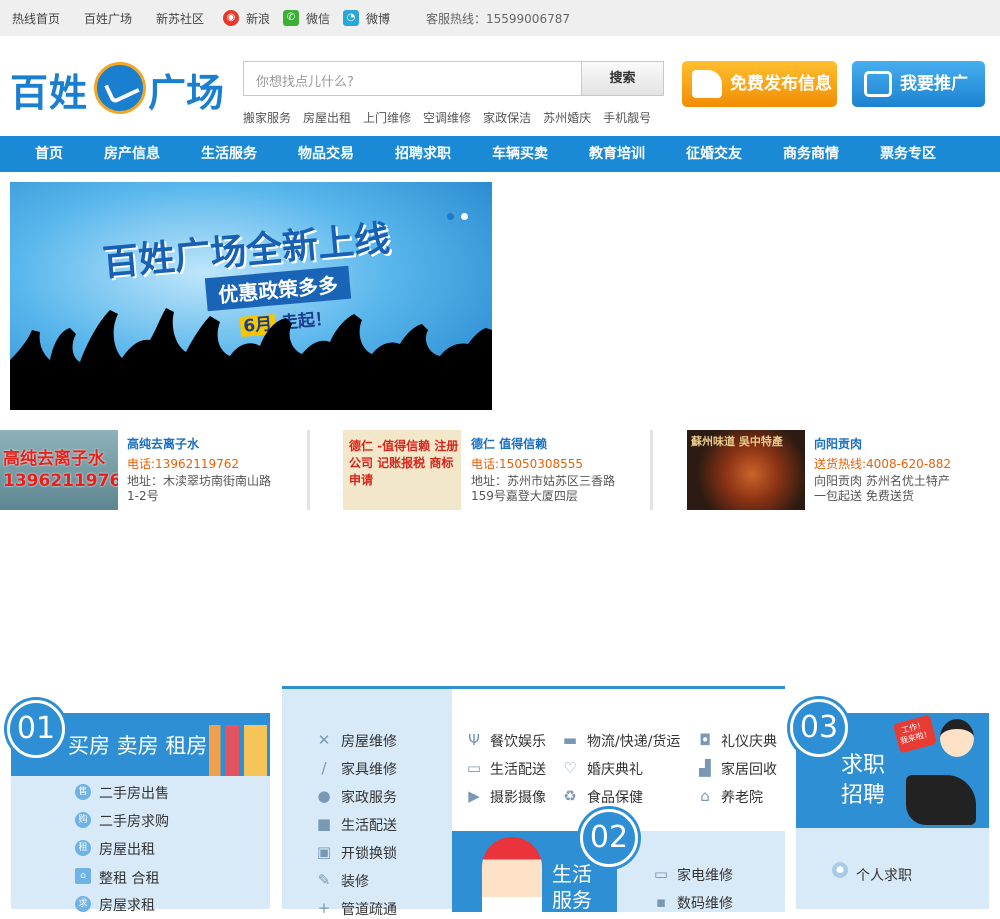 This screenshot has height=919, width=1000. Describe the element at coordinates (378, 18) in the screenshot. I see `topbar-link-weibo: 微博` at that location.